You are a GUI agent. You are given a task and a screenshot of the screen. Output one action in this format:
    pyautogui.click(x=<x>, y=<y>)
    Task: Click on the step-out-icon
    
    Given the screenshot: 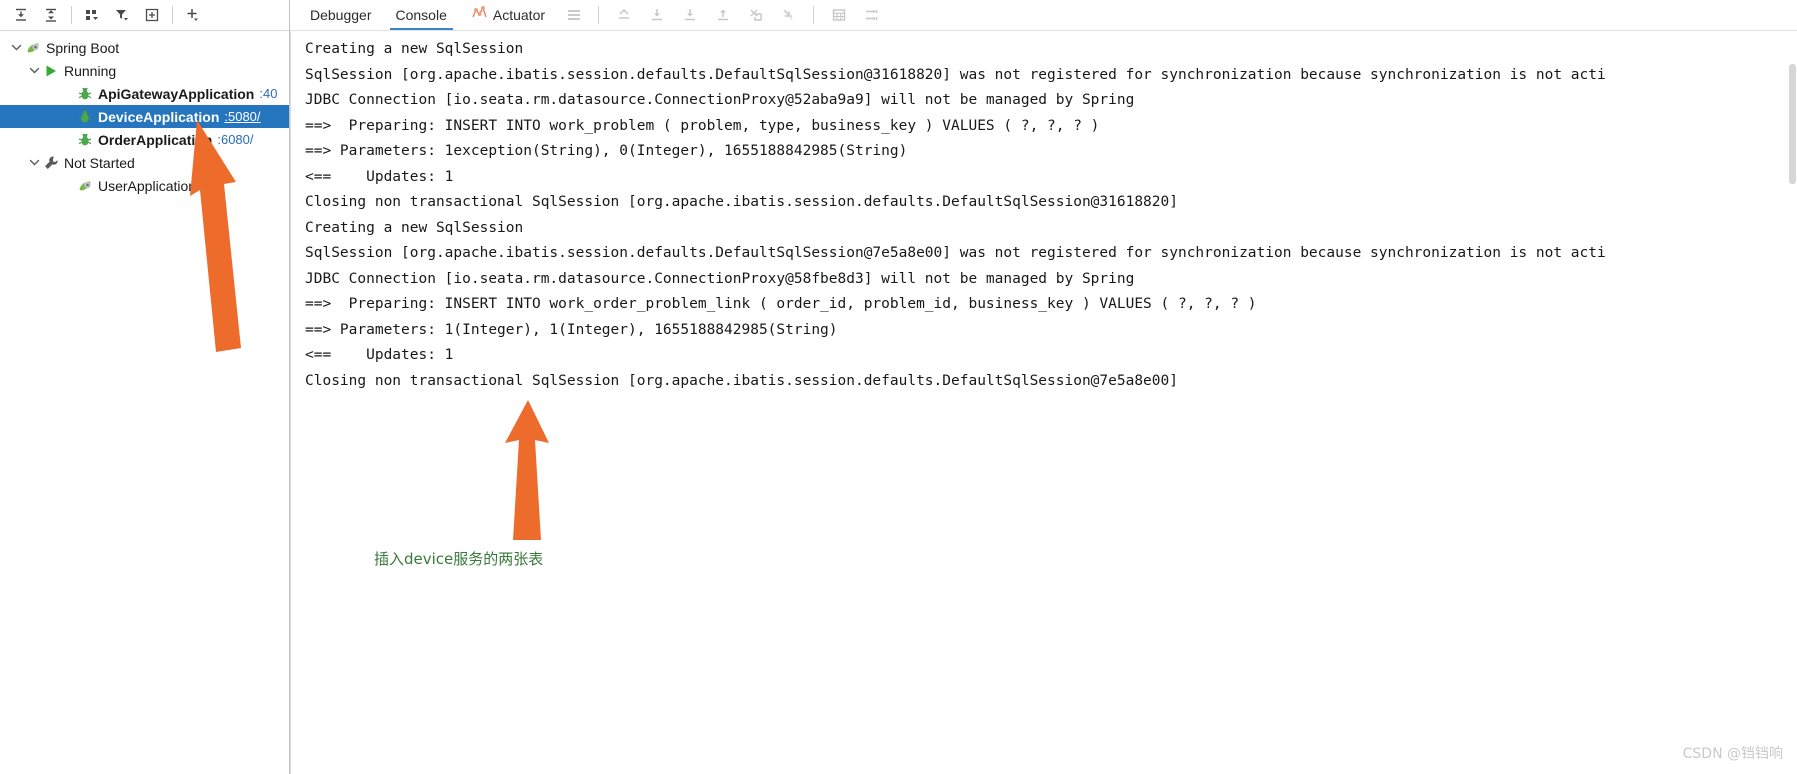 What is the action you would take?
    pyautogui.click(x=623, y=15)
    